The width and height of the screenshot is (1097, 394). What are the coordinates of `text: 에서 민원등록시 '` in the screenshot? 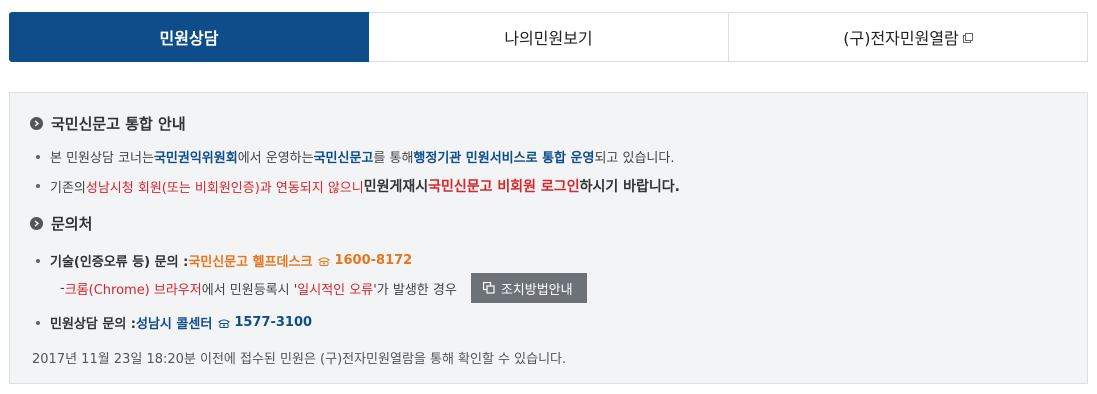 It's located at (249, 290).